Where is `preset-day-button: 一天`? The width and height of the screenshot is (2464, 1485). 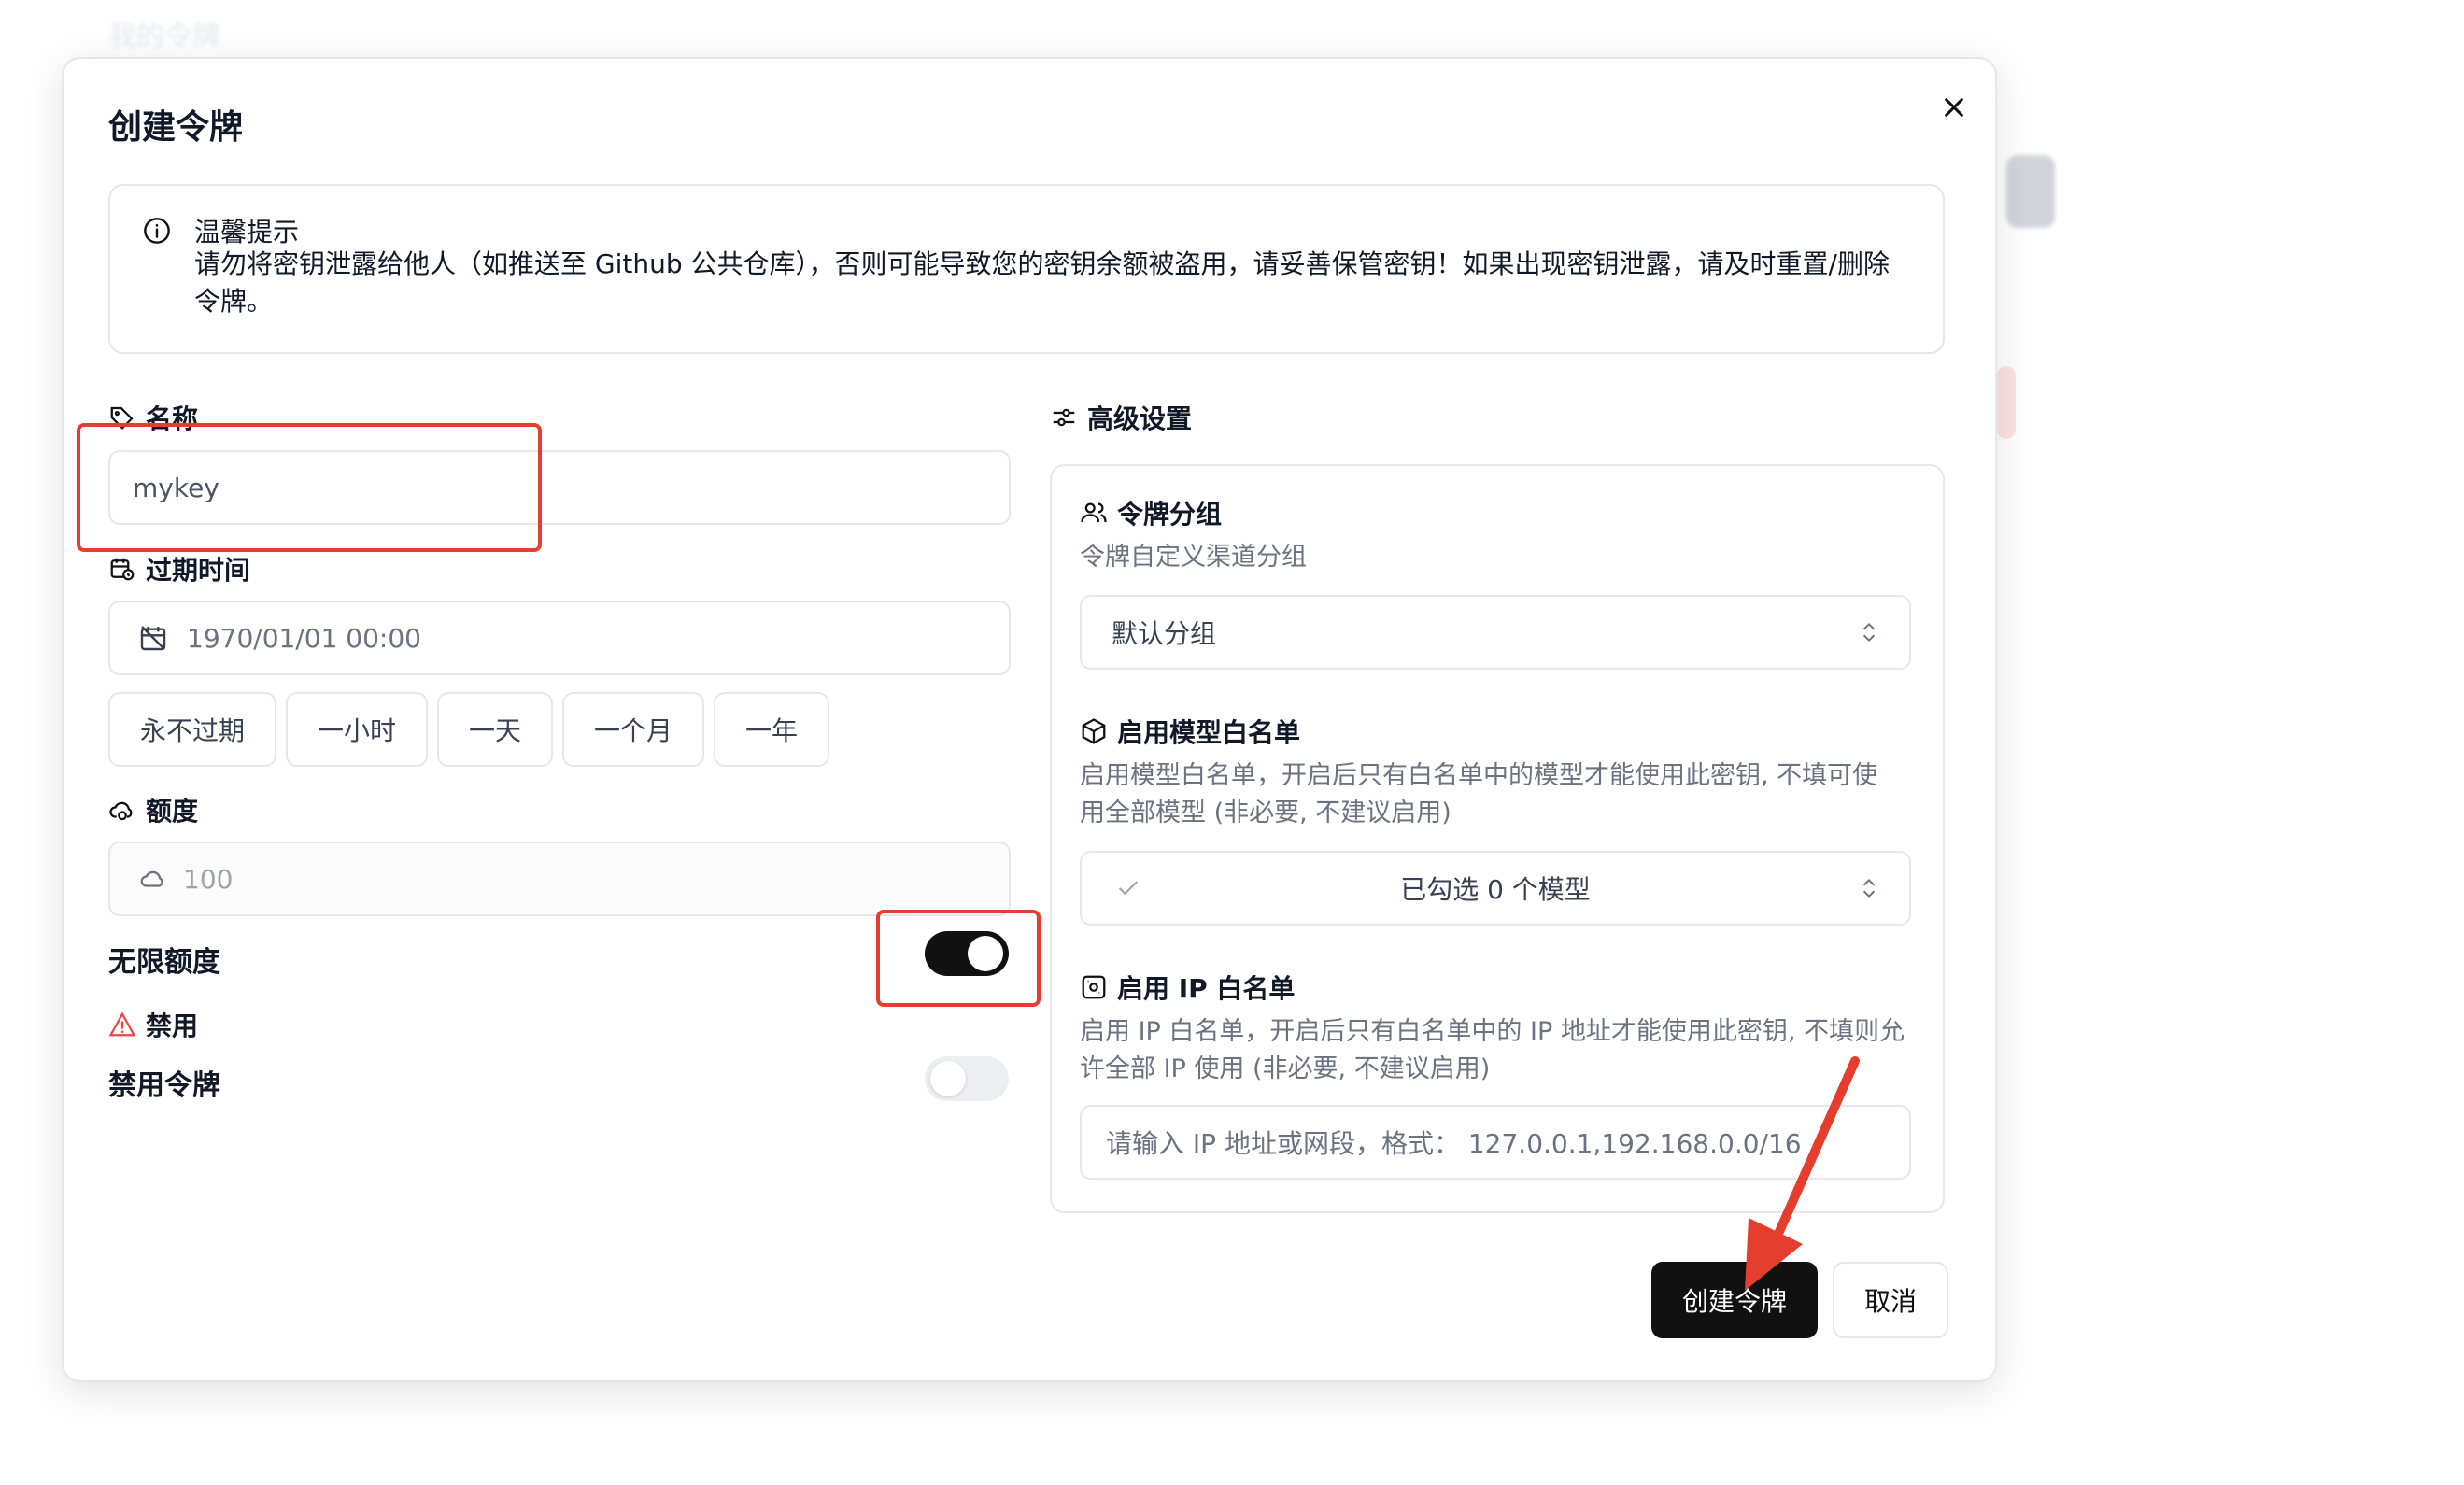 preset-day-button: 一天 is located at coordinates (495, 729).